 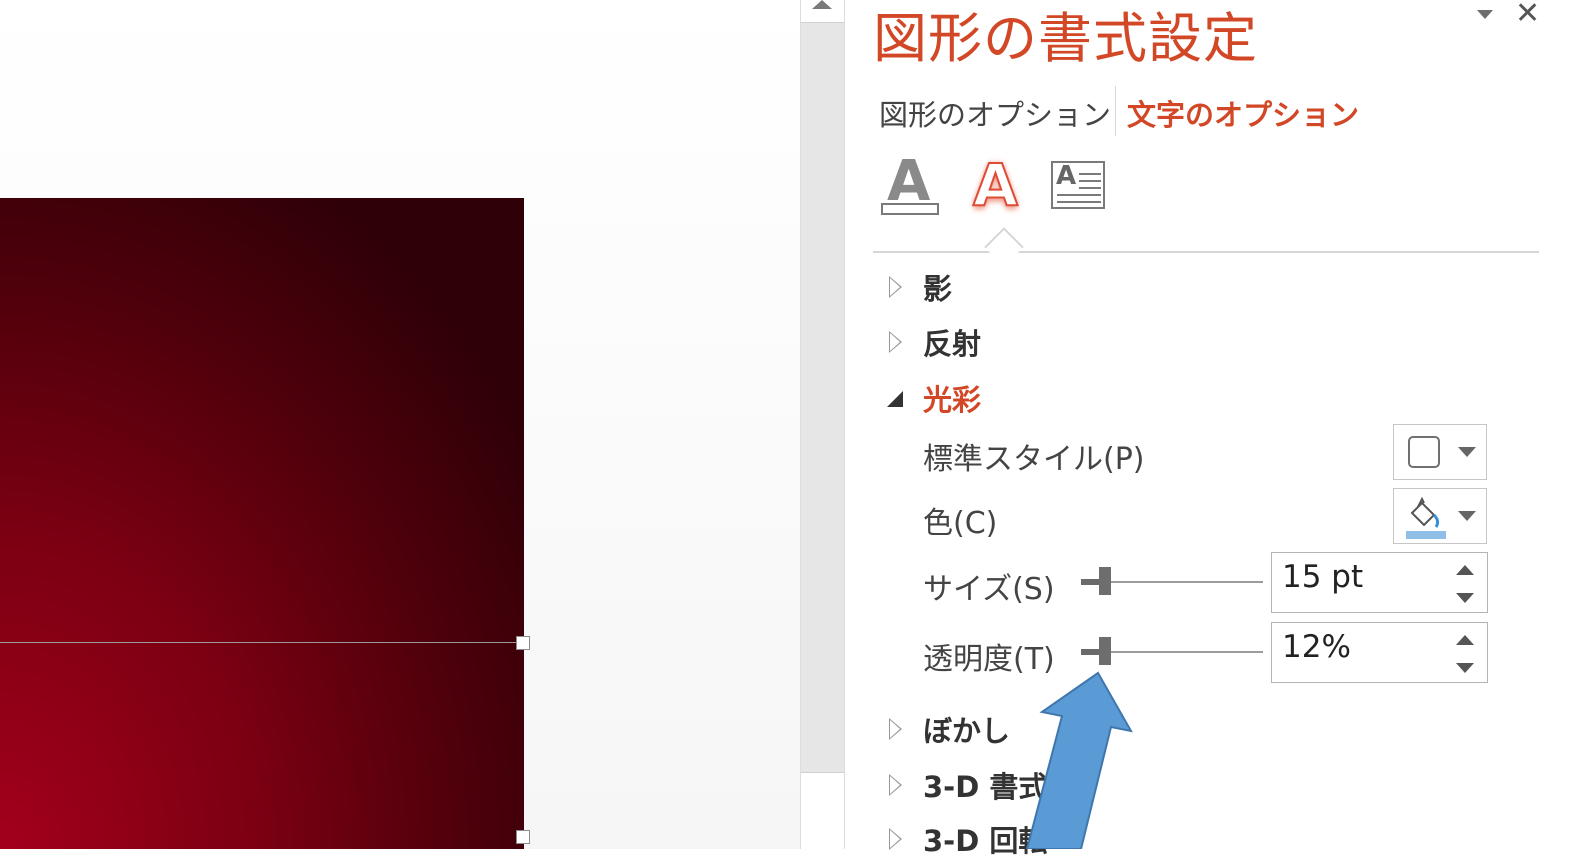 I want to click on tab-text-options: 文字のオプション, so click(x=1243, y=113).